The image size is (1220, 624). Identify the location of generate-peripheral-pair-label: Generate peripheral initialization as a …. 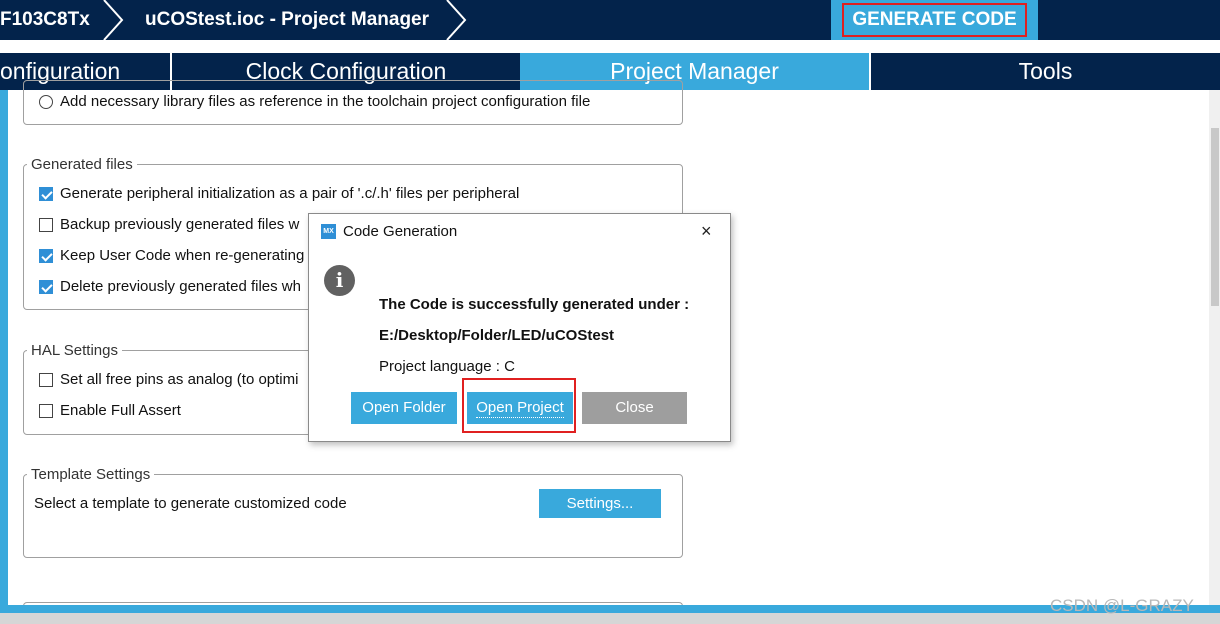
(290, 193).